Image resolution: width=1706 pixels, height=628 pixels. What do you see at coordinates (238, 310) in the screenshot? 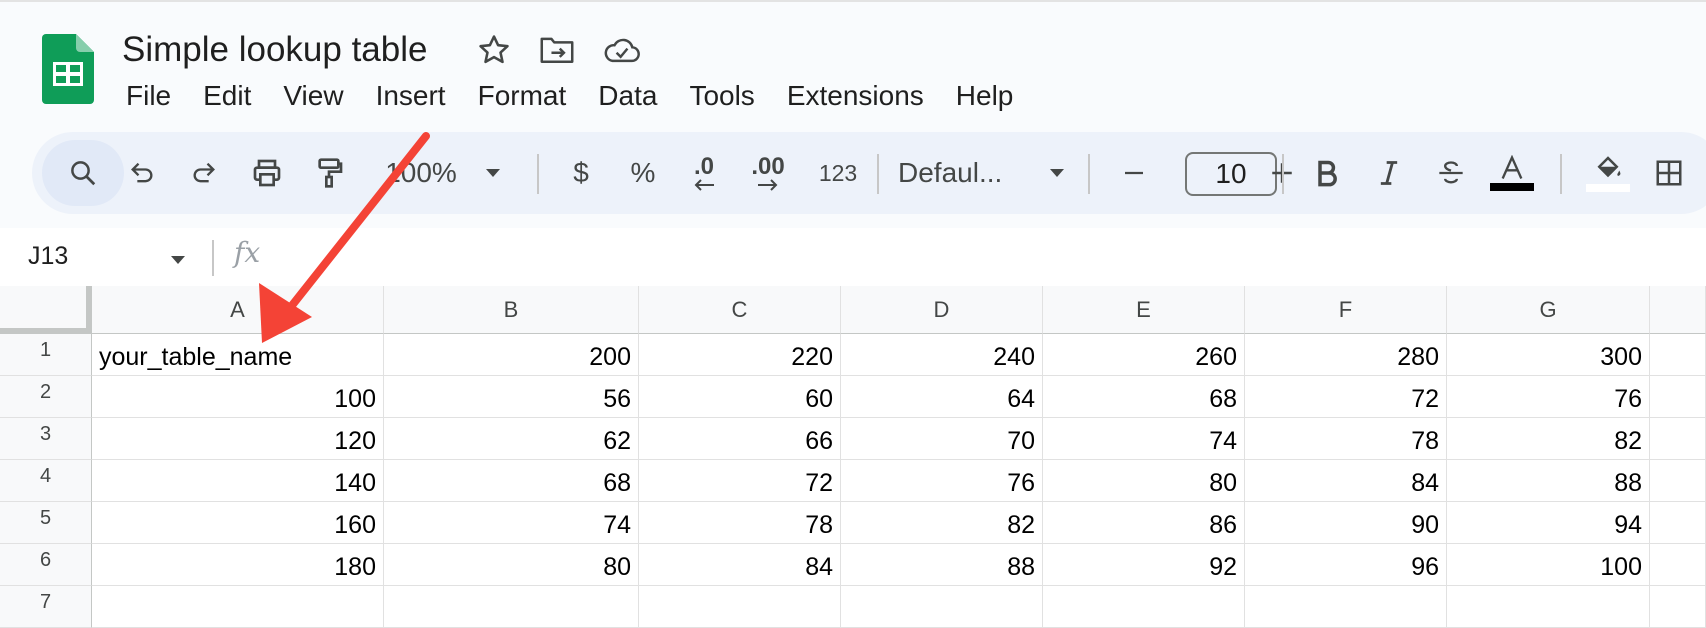
I see `column-header-a: A` at bounding box center [238, 310].